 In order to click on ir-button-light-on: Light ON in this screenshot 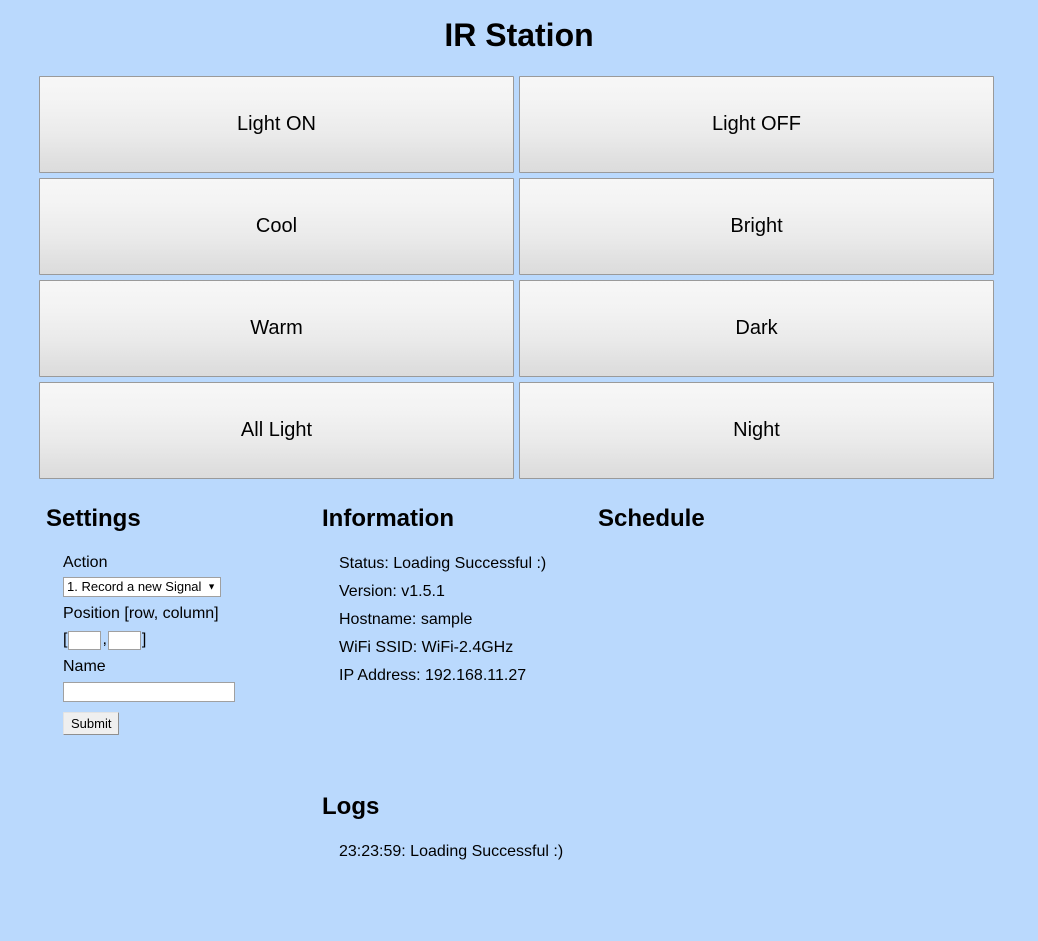, I will do `click(276, 124)`.